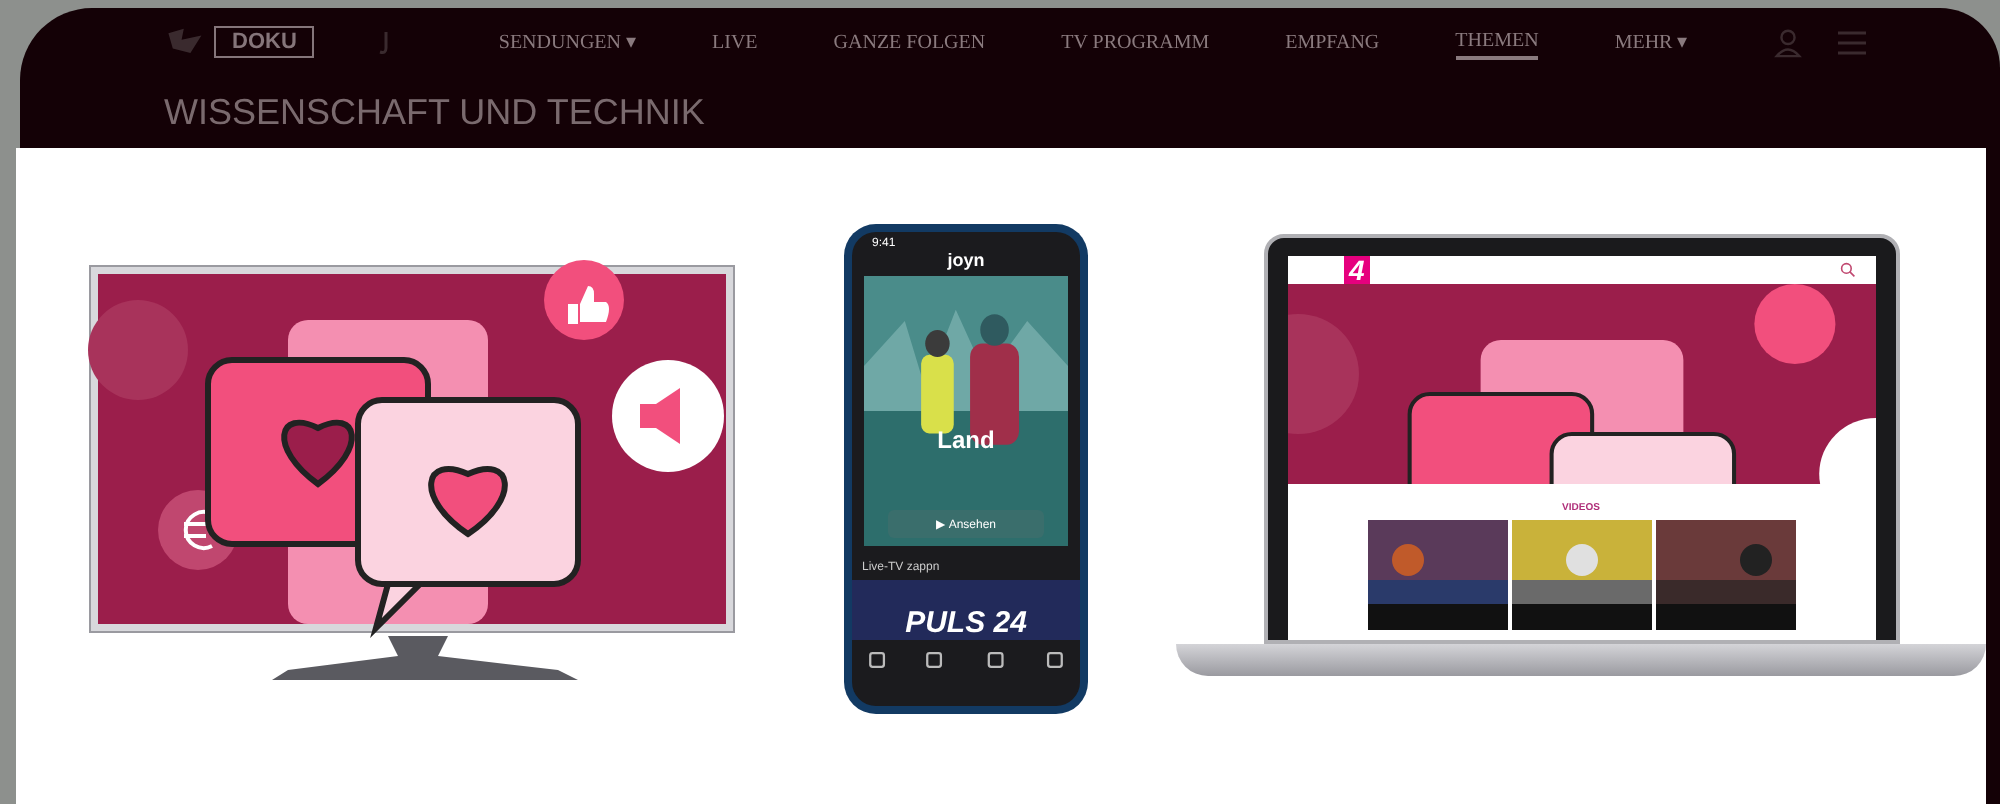 The image size is (2000, 804). I want to click on nav-link: SENDUNGEN ▾, so click(567, 42).